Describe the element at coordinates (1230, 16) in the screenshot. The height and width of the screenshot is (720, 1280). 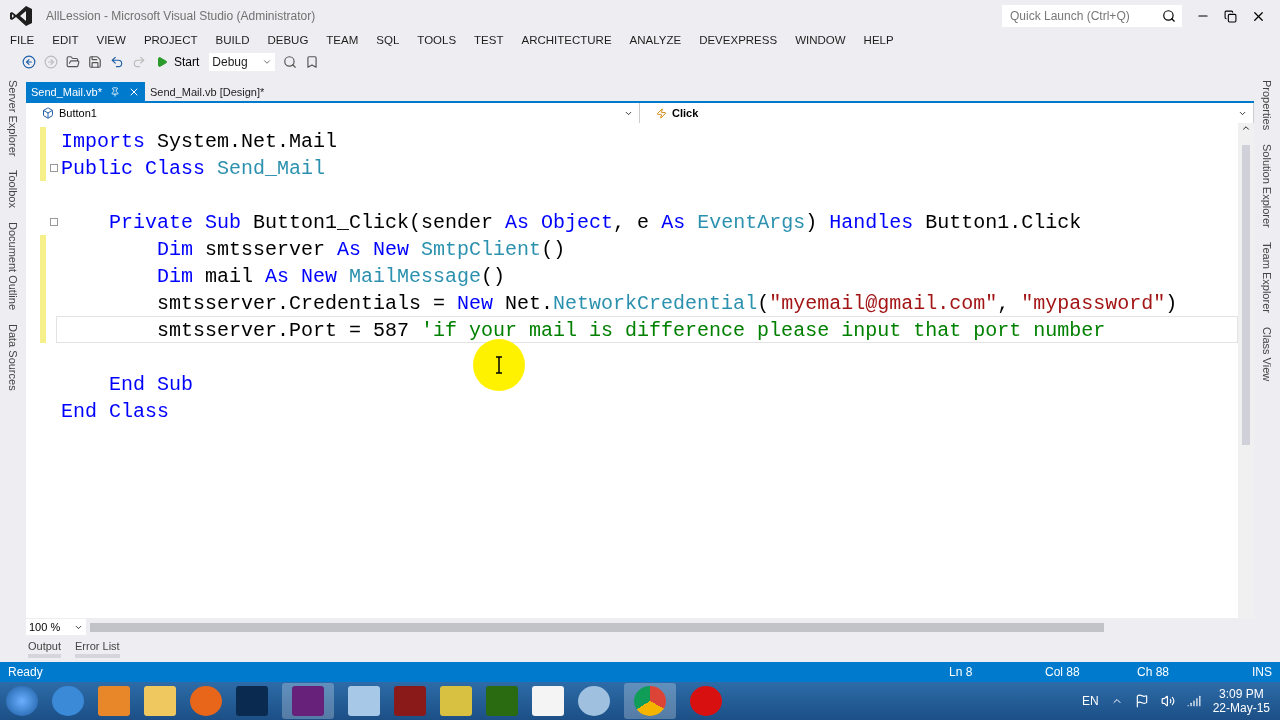
I see `restore-icon` at that location.